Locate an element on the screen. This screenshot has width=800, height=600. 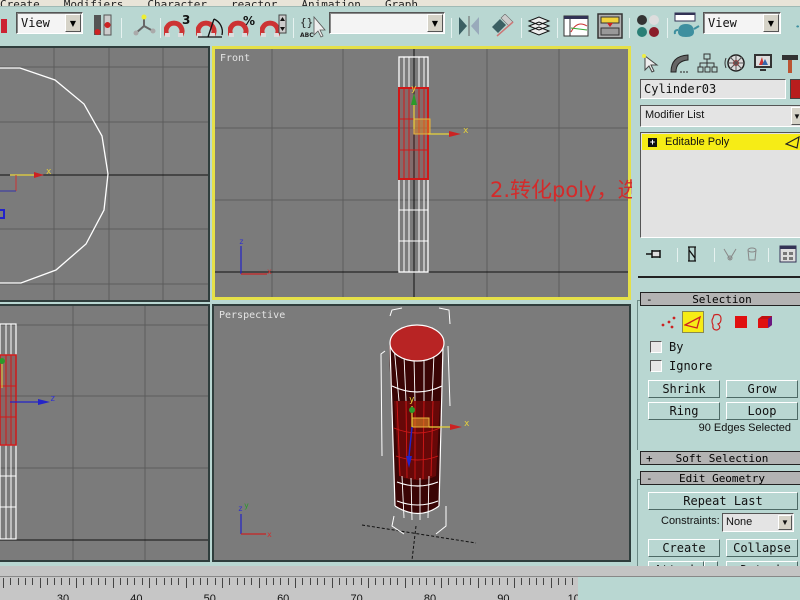
select-and-manipulate-icon is located at coordinates (144, 25).